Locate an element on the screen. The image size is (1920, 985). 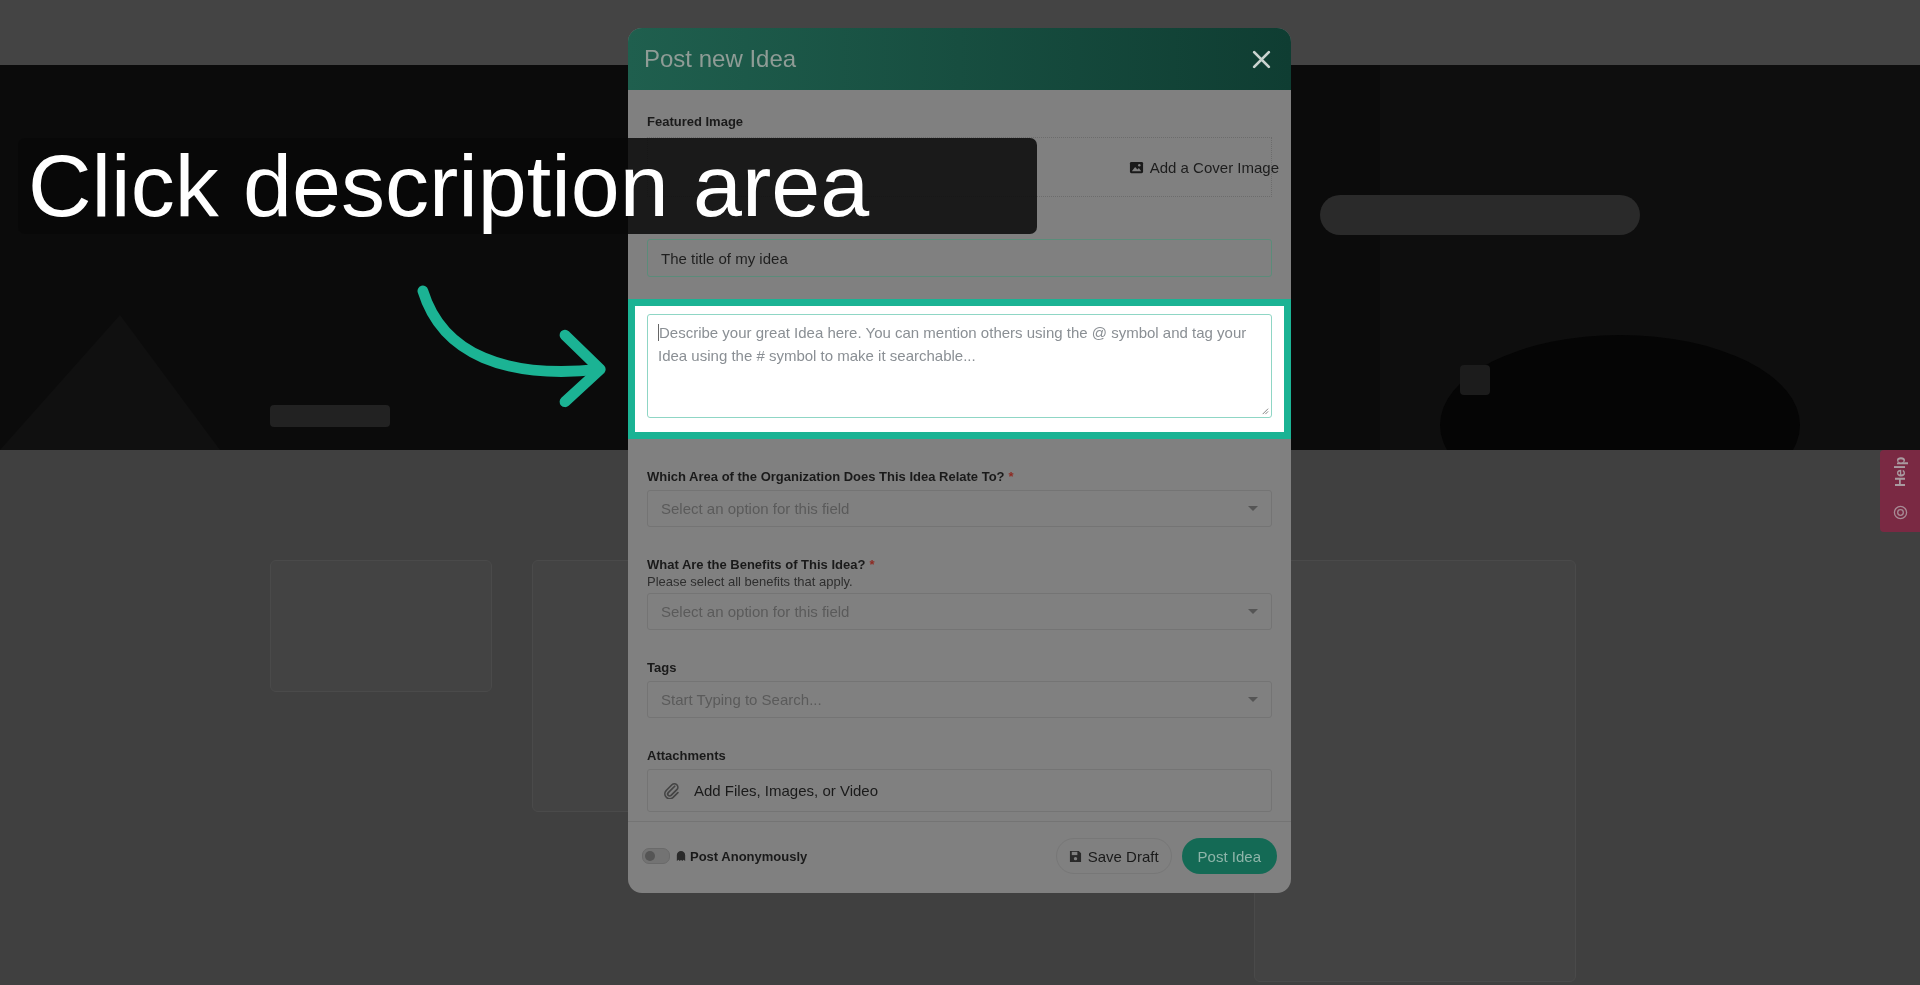
resize-handle-icon is located at coordinates (1264, 410).